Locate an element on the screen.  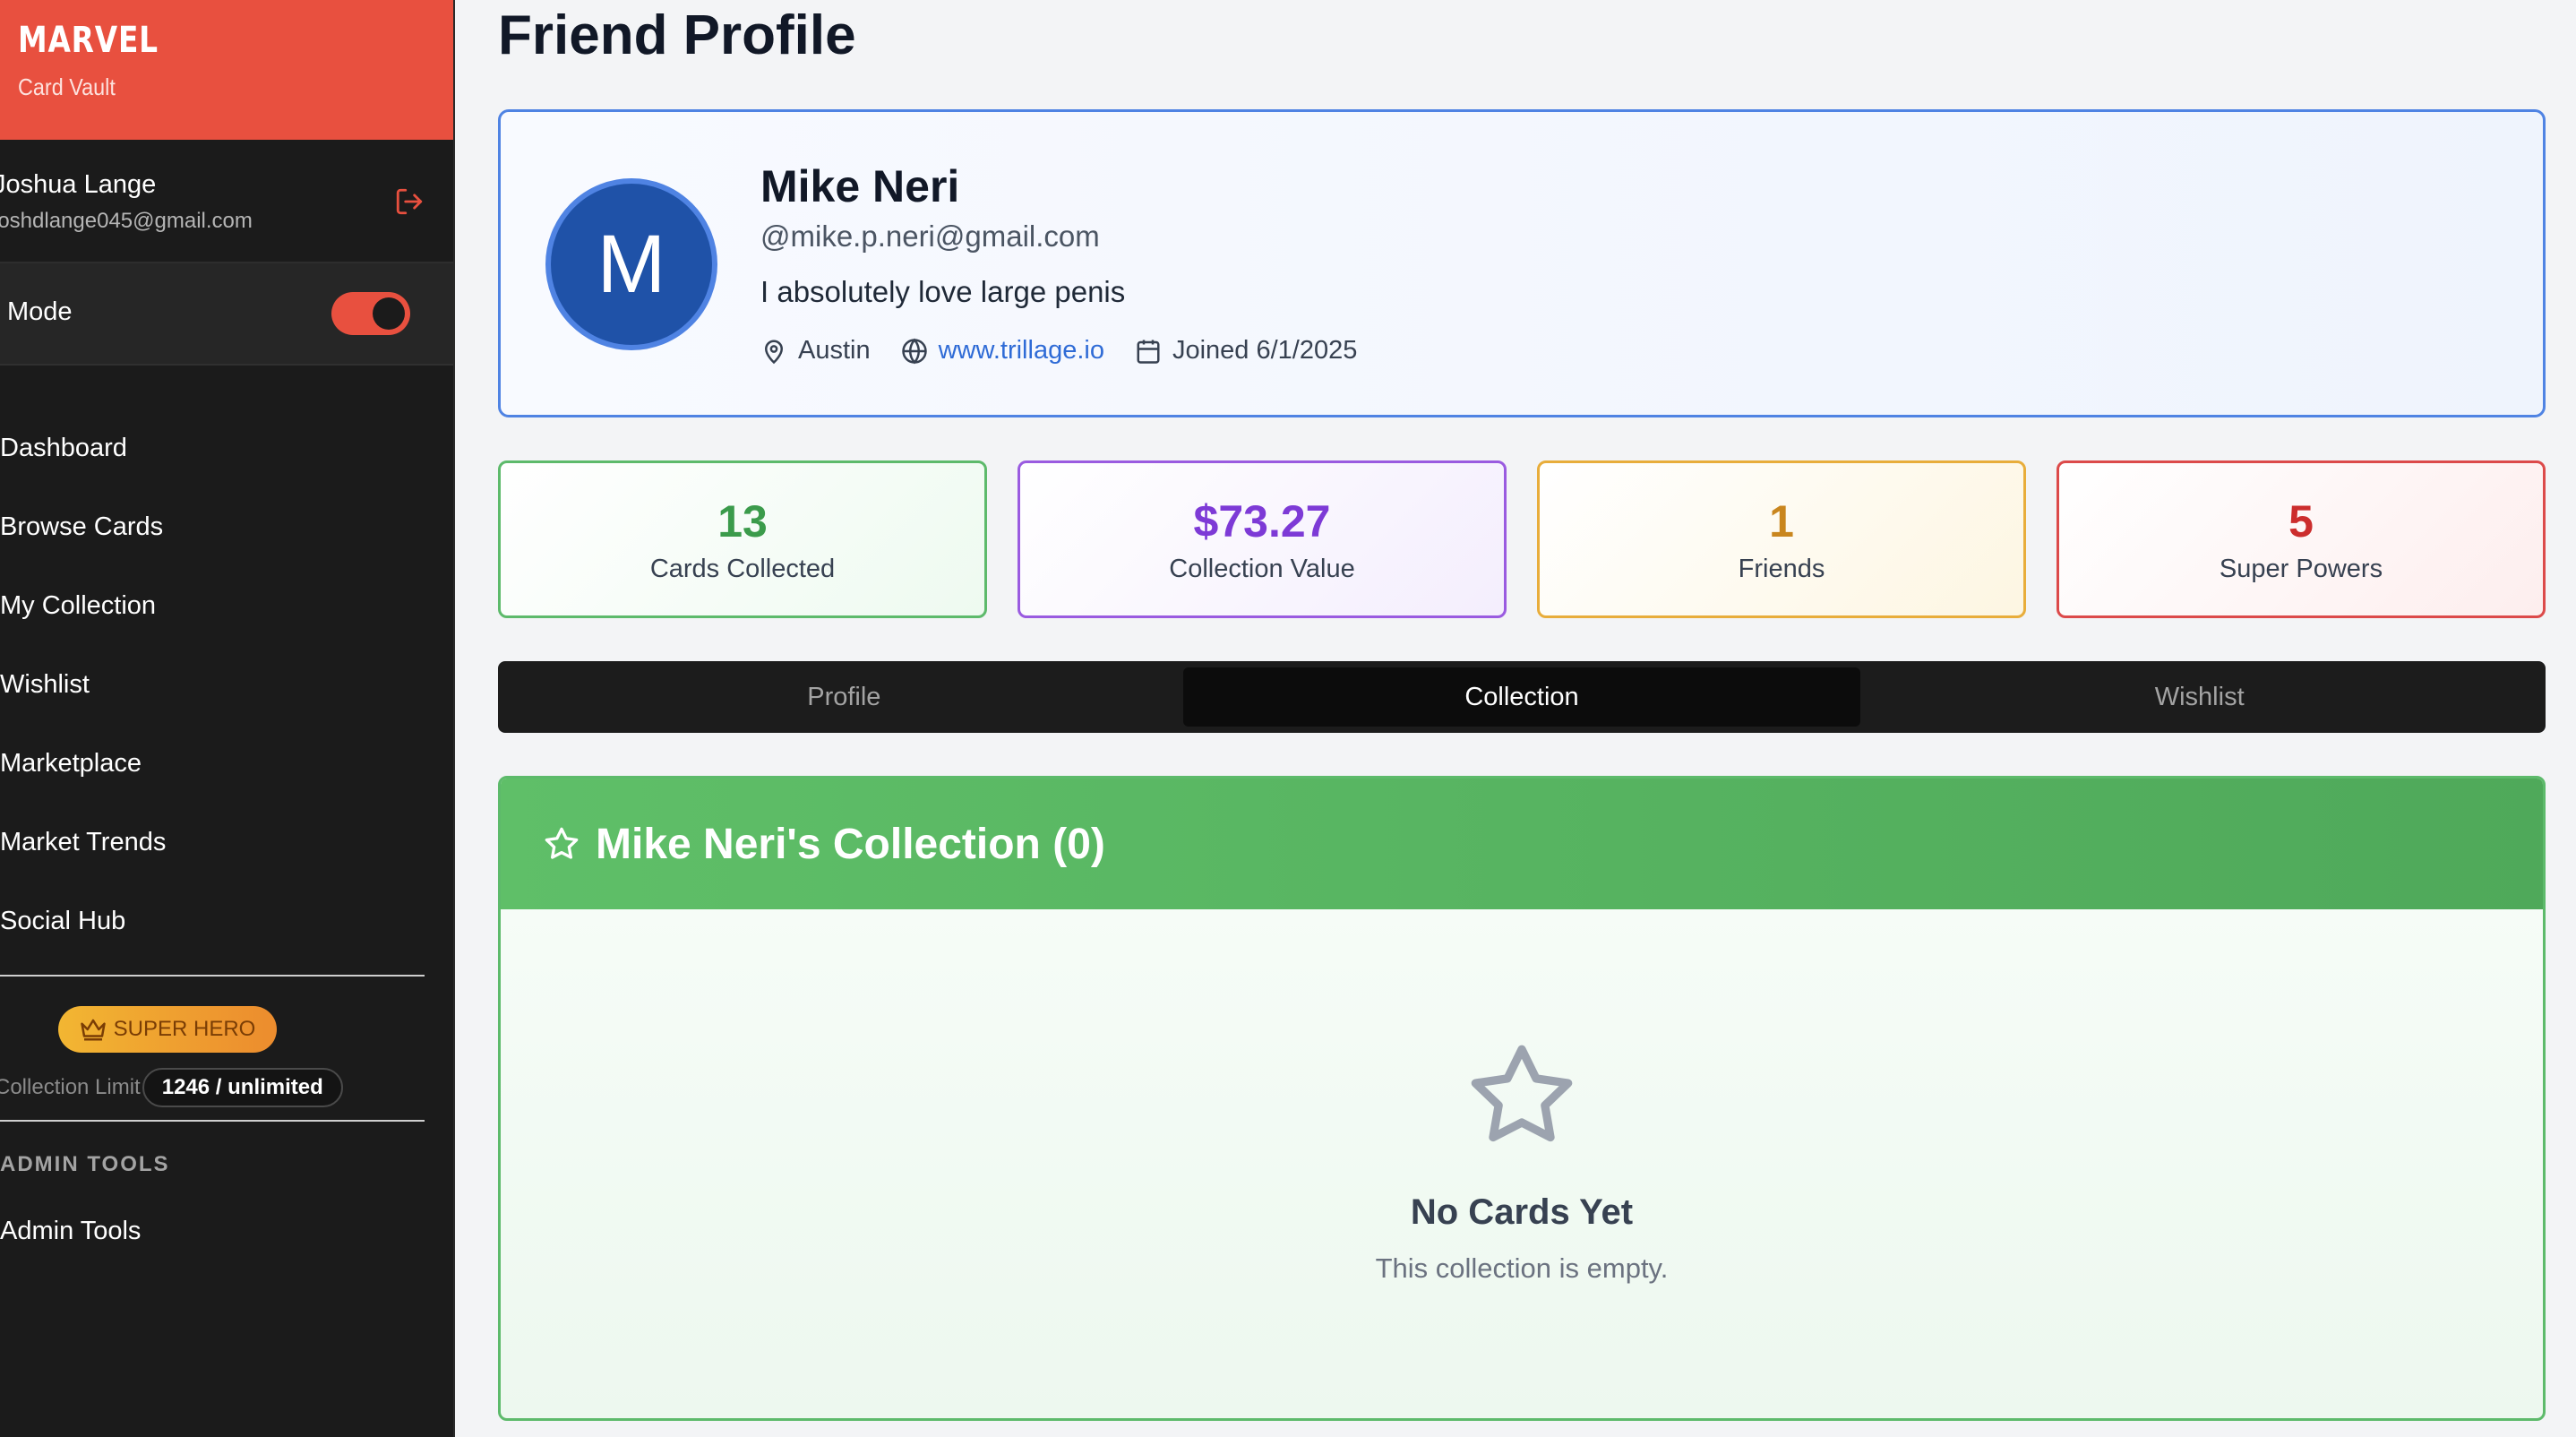
stat-super-powers: 5 Super Powers is located at coordinates (2301, 539).